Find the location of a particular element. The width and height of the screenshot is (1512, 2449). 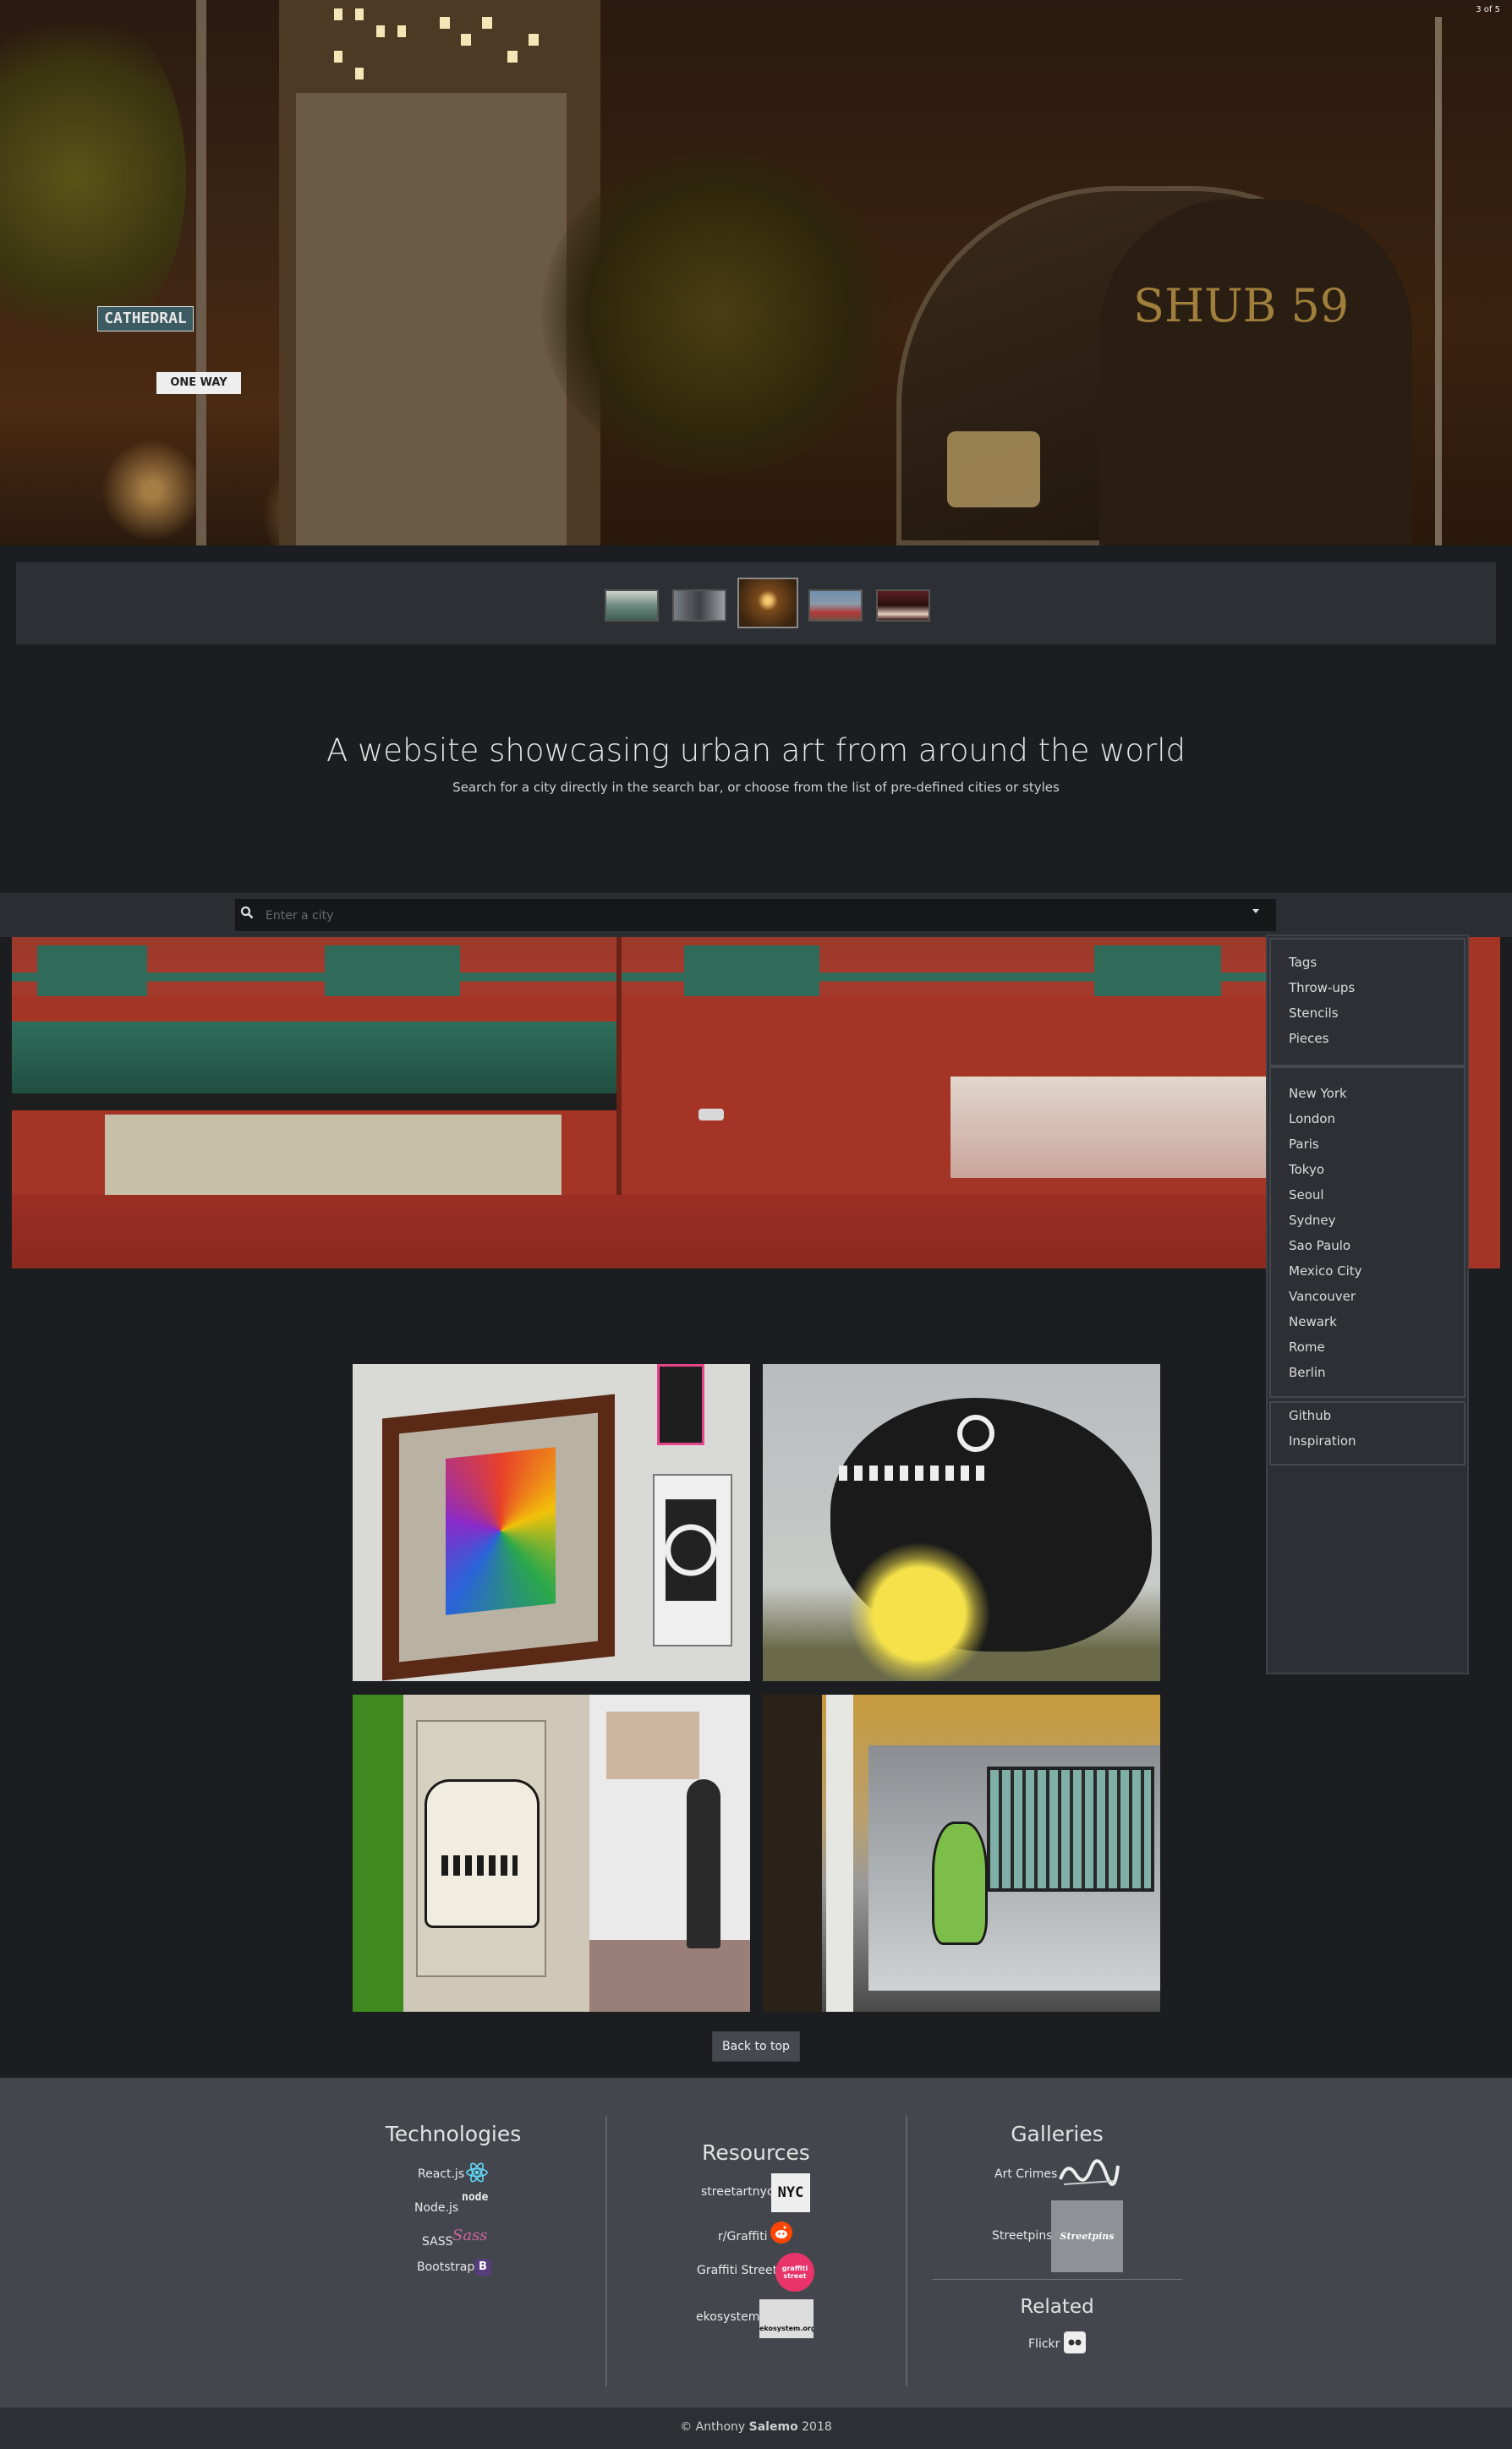

footer-link-streetartnyc: streetartnyc is located at coordinates (737, 2192).